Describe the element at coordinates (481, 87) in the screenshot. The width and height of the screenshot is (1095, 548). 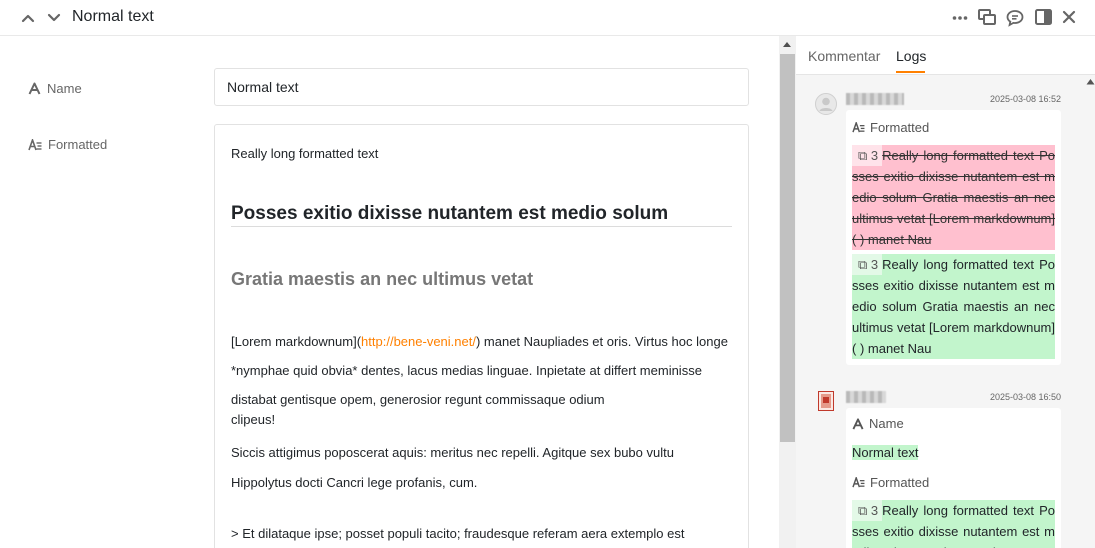
I see `name-input: Normal text` at that location.